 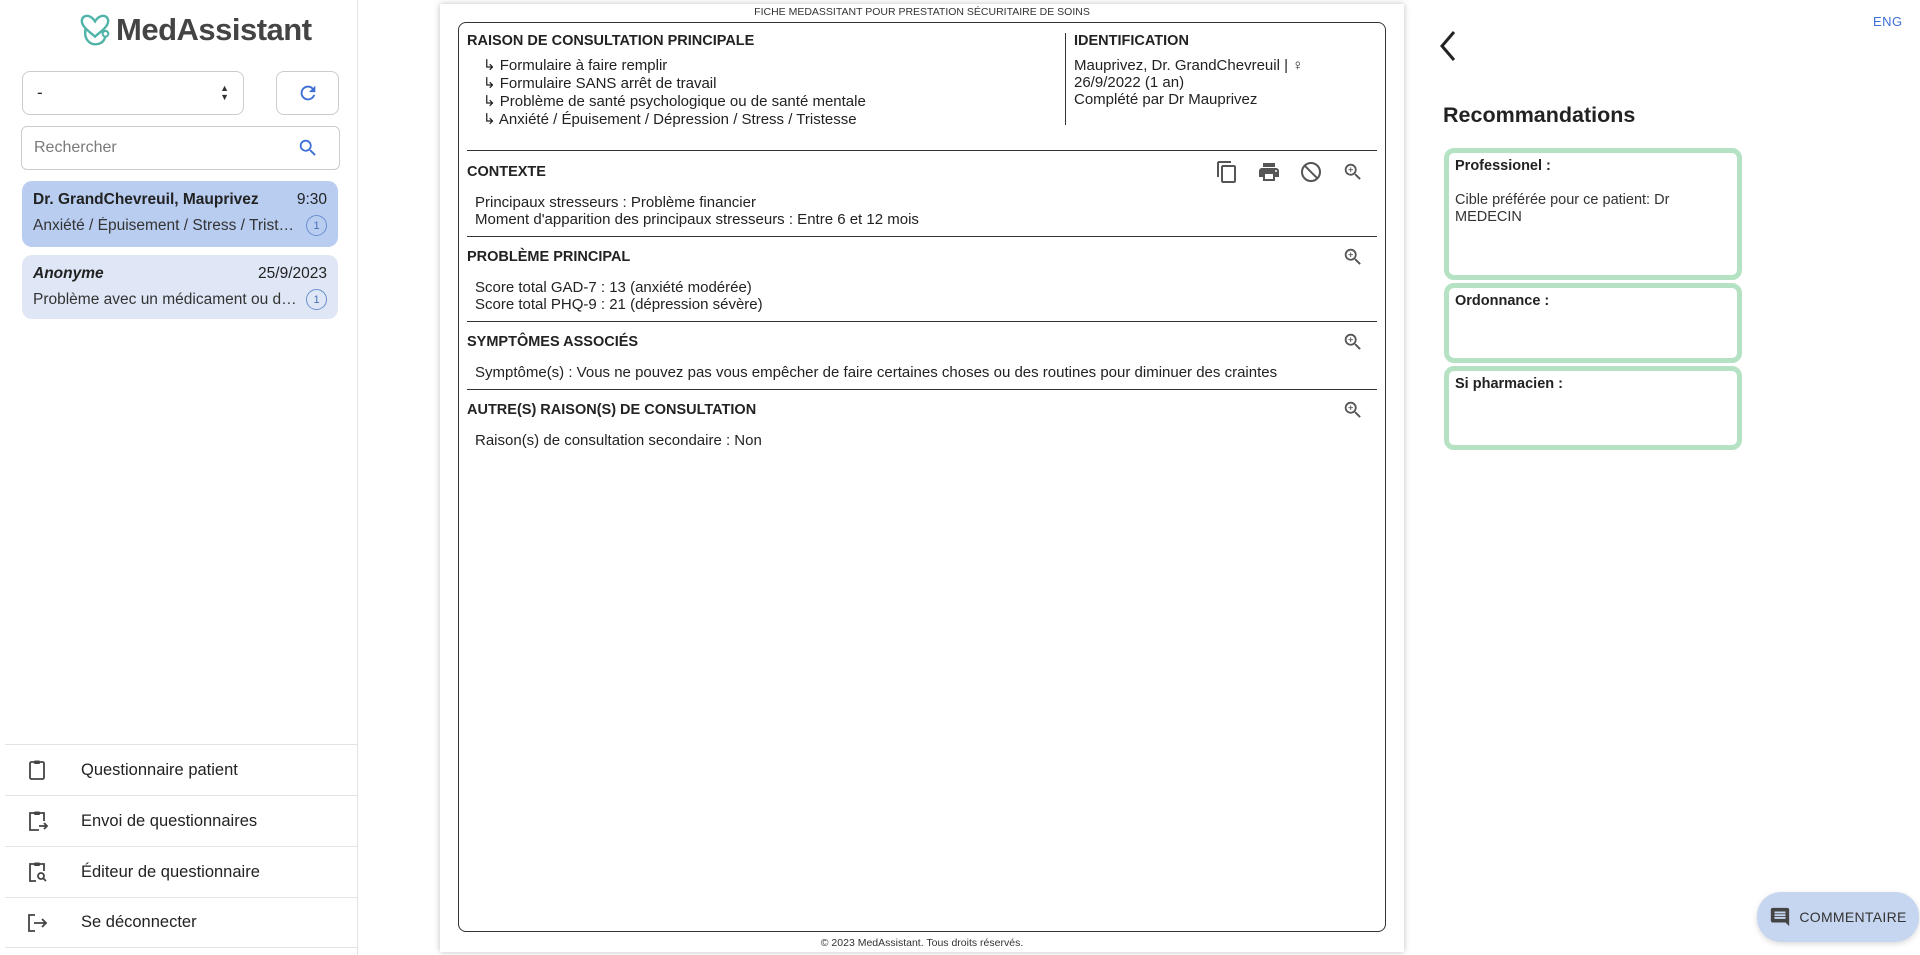 I want to click on ordonnance-label: Ordonnance :, so click(x=1502, y=301).